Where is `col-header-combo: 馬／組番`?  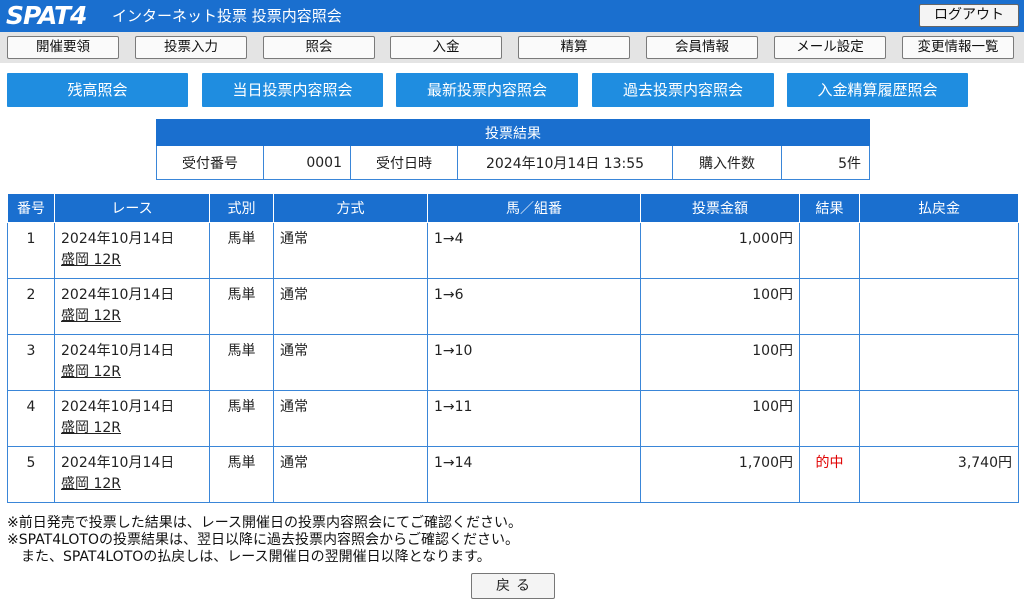 col-header-combo: 馬／組番 is located at coordinates (534, 208).